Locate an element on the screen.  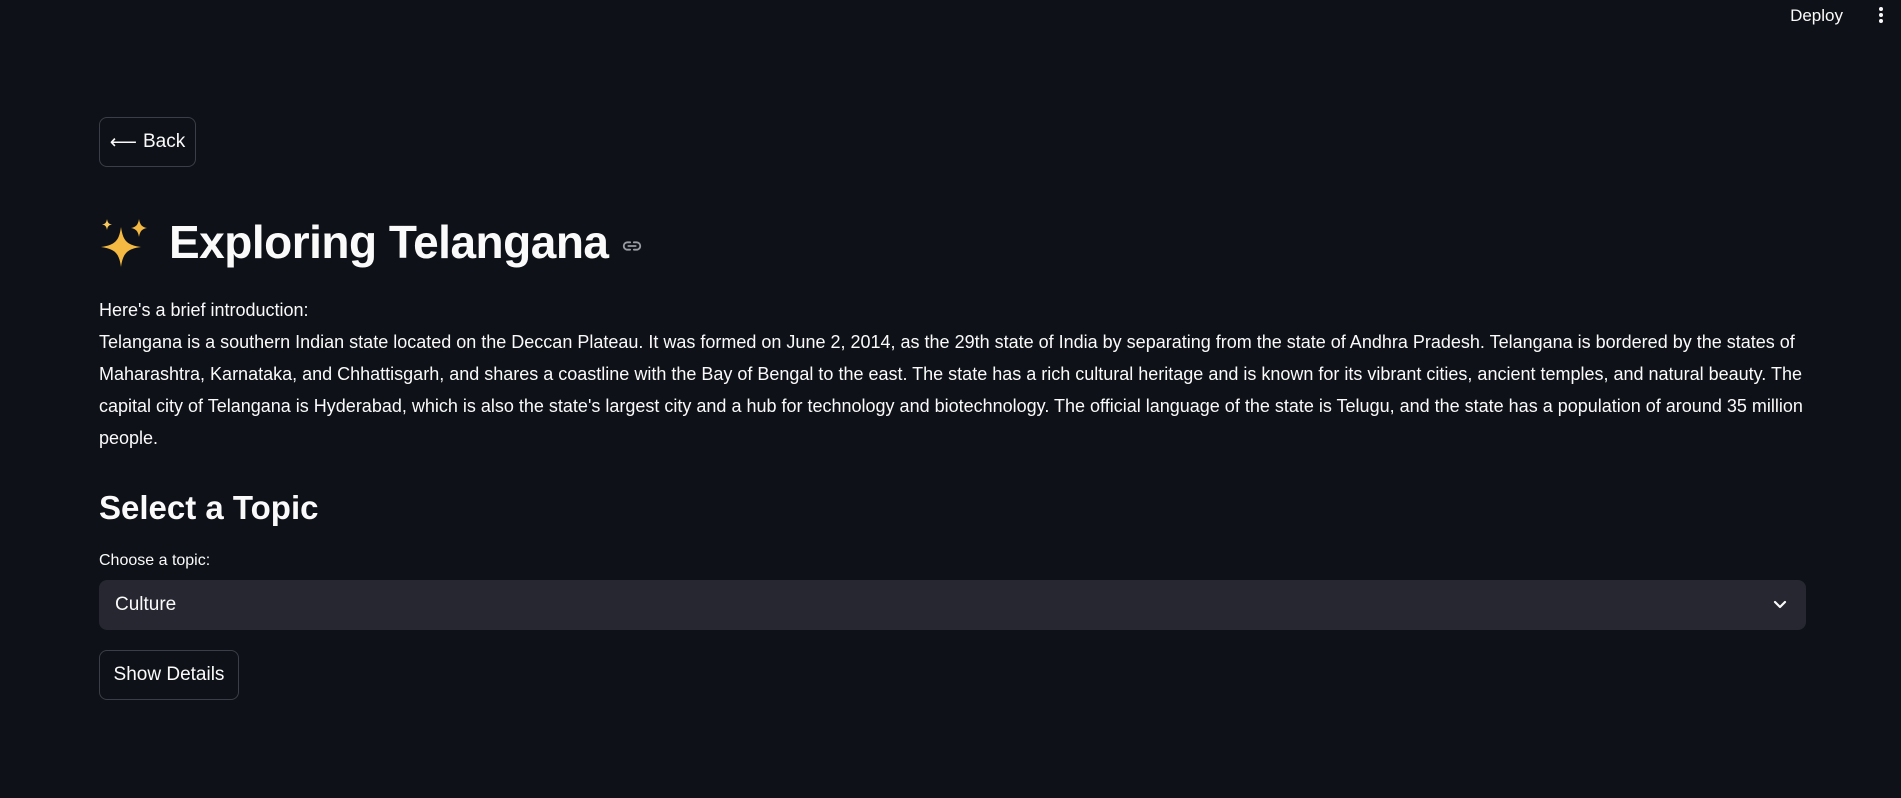
topic-select-value: Culture is located at coordinates (146, 604).